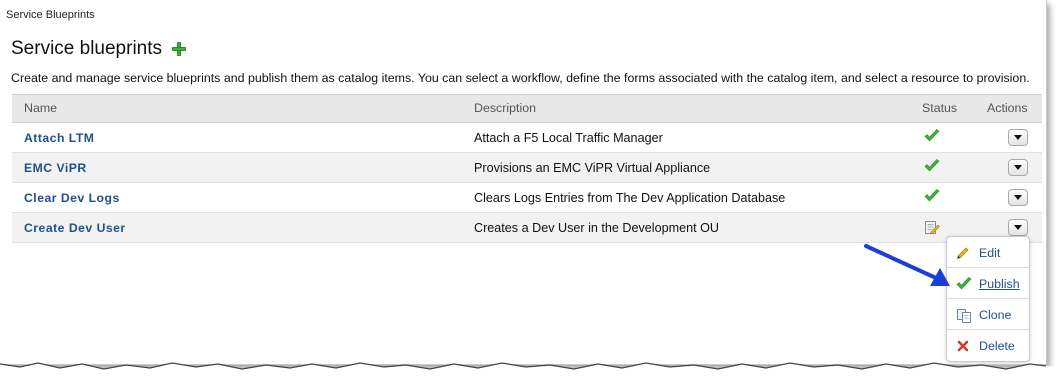 This screenshot has width=1056, height=378. What do you see at coordinates (964, 347) in the screenshot?
I see `delete-x-icon` at bounding box center [964, 347].